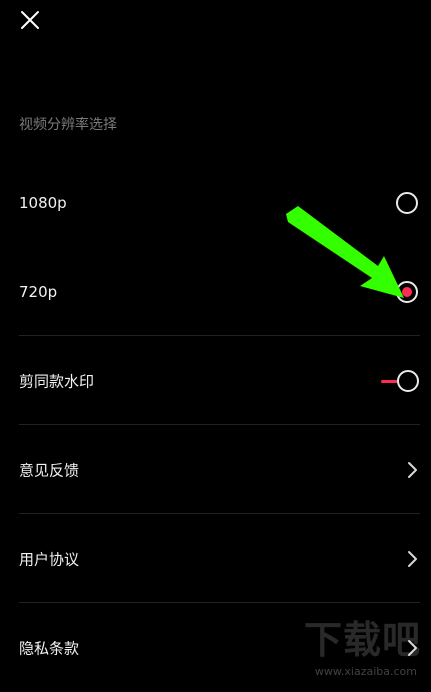 The height and width of the screenshot is (692, 431). I want to click on privacy-label: 隐私条款, so click(49, 648).